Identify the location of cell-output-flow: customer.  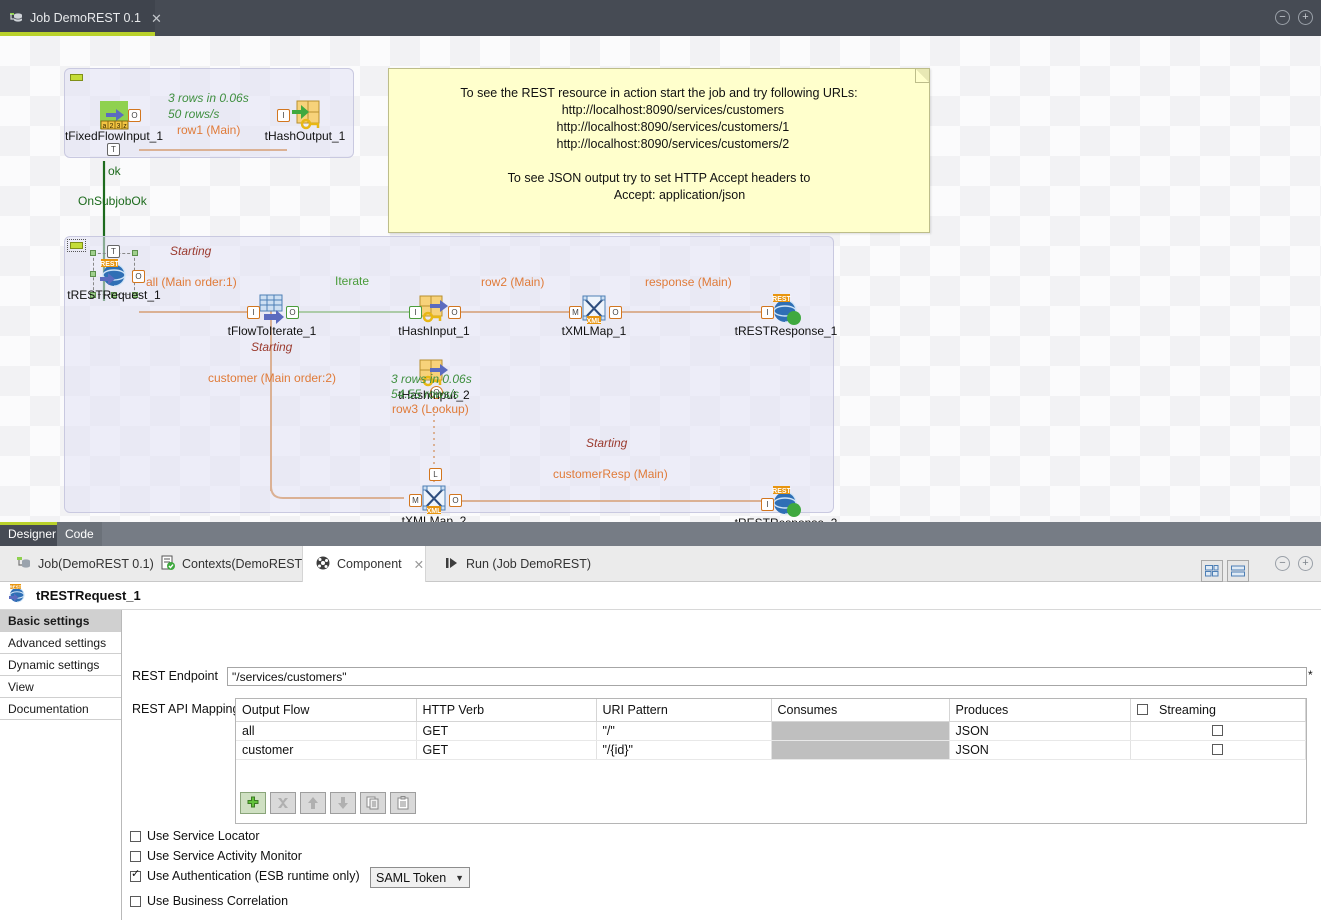
(326, 750).